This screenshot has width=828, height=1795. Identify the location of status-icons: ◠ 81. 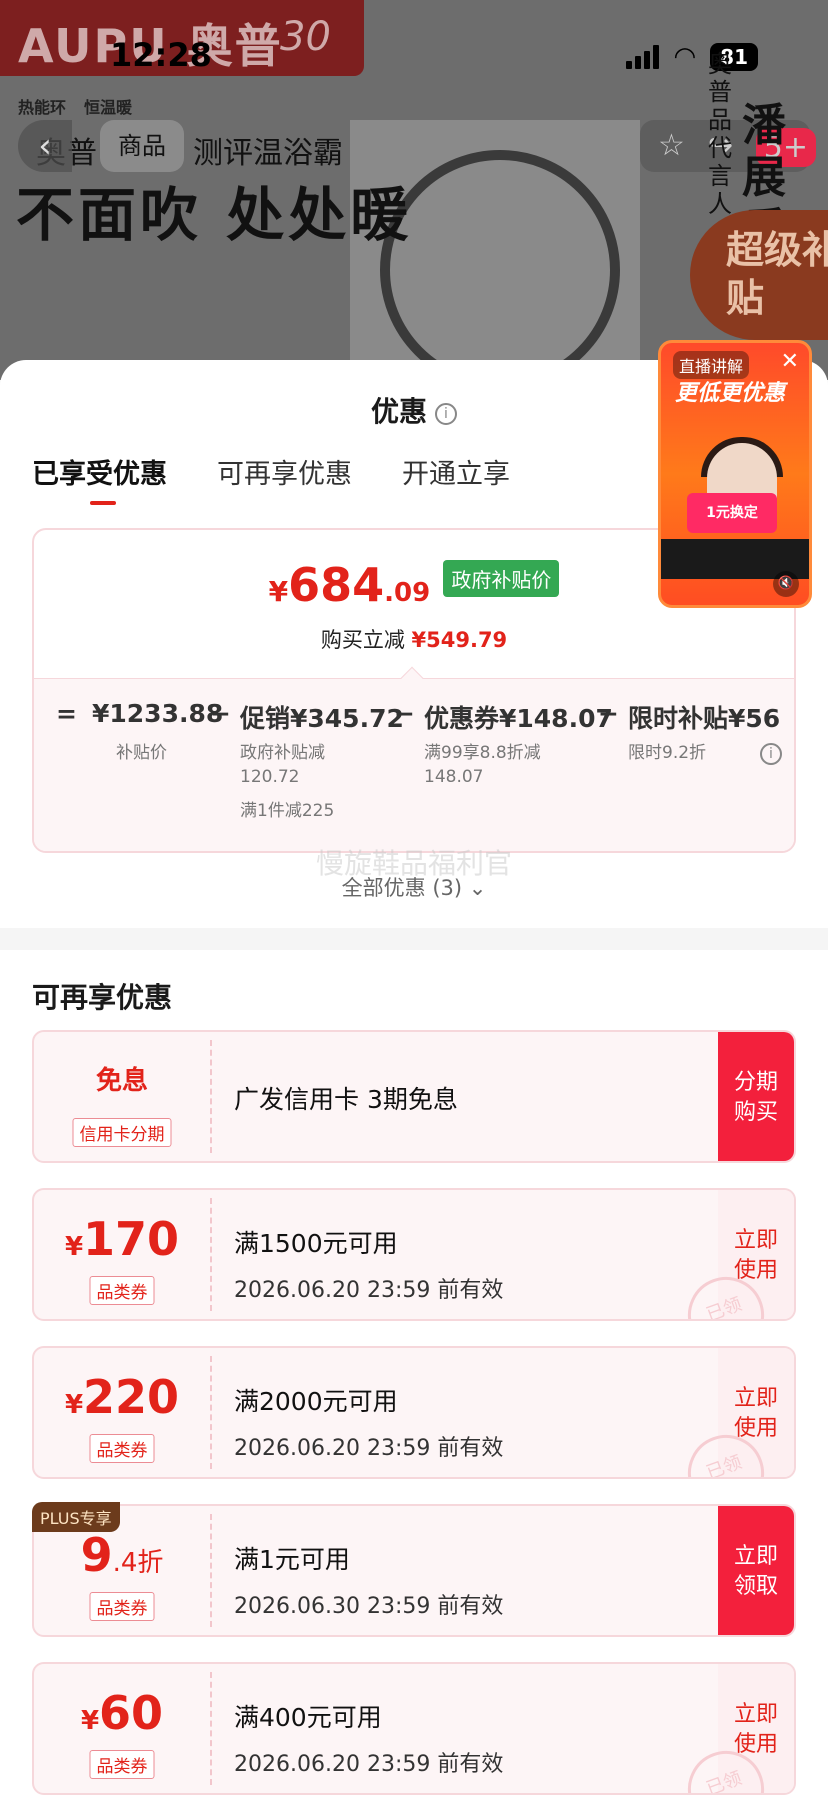
(692, 57).